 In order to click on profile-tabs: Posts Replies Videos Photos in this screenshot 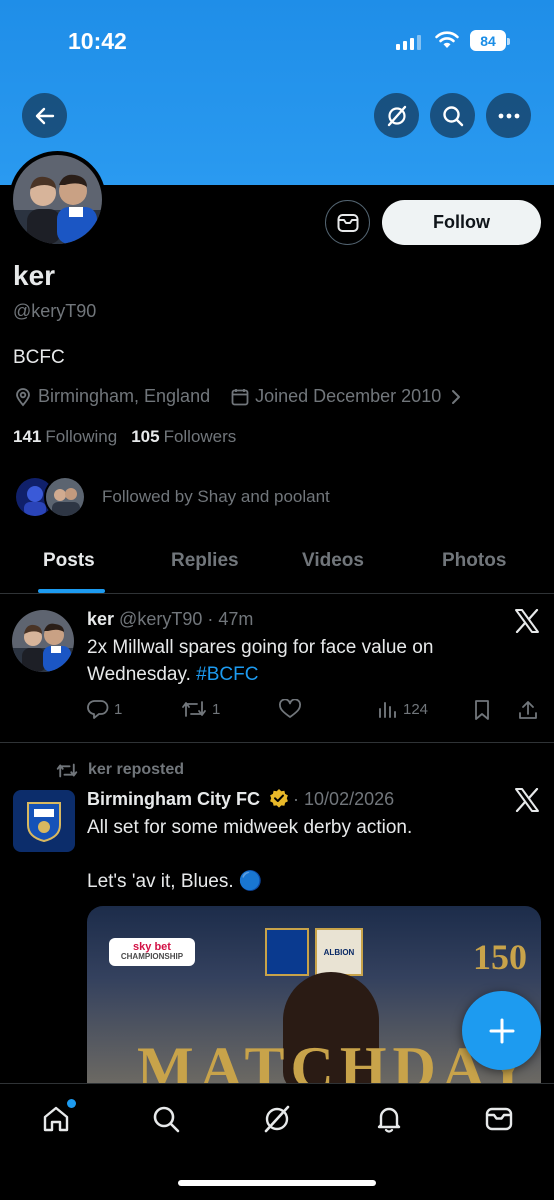, I will do `click(277, 567)`.